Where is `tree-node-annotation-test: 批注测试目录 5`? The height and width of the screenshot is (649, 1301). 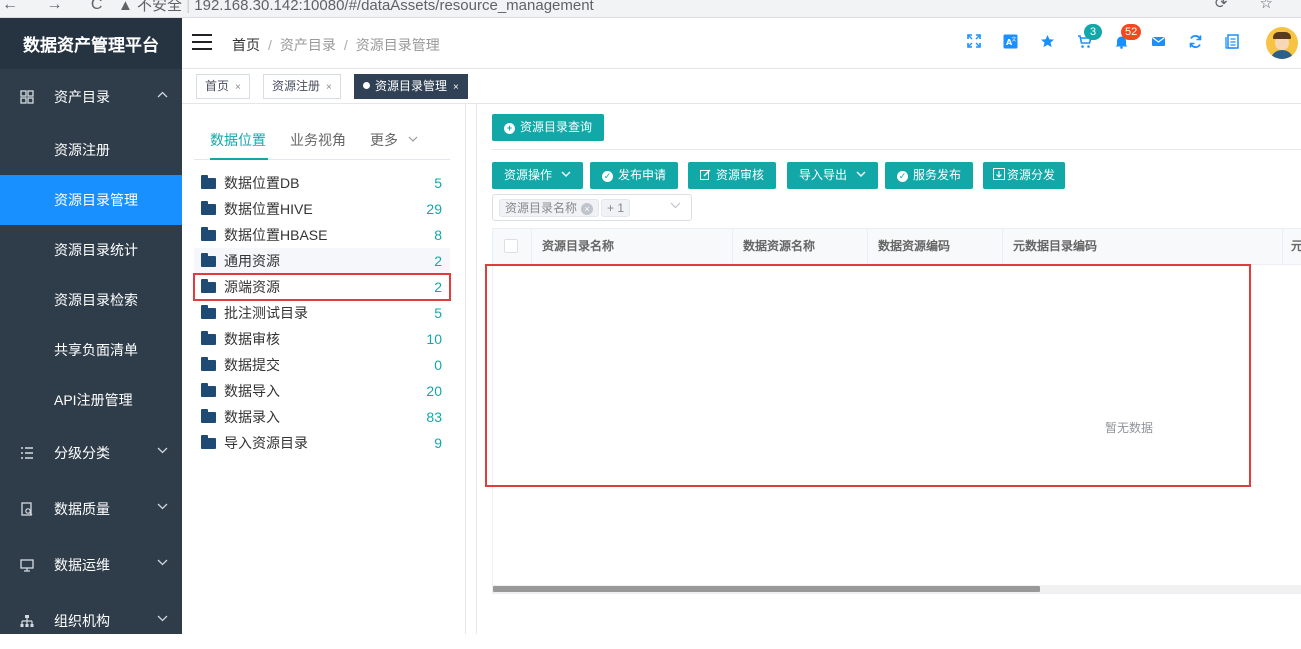 tree-node-annotation-test: 批注测试目录 5 is located at coordinates (322, 313).